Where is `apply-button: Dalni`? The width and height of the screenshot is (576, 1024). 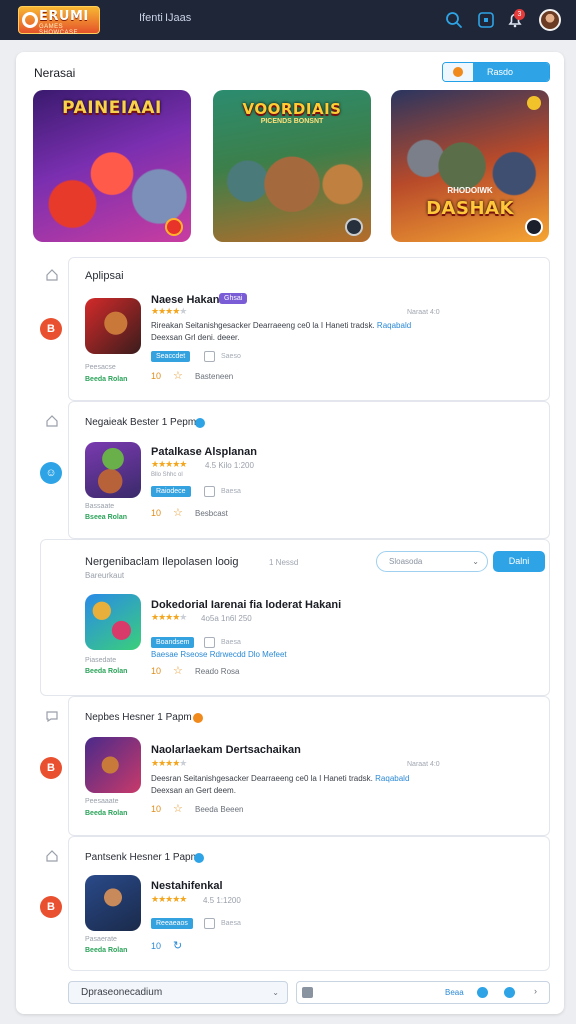
apply-button: Dalni is located at coordinates (519, 561).